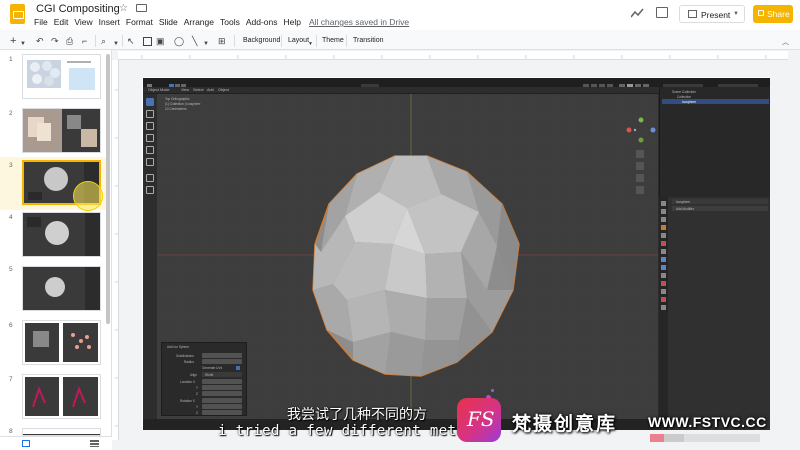 The image size is (800, 450). I want to click on location-y-field, so click(222, 387).